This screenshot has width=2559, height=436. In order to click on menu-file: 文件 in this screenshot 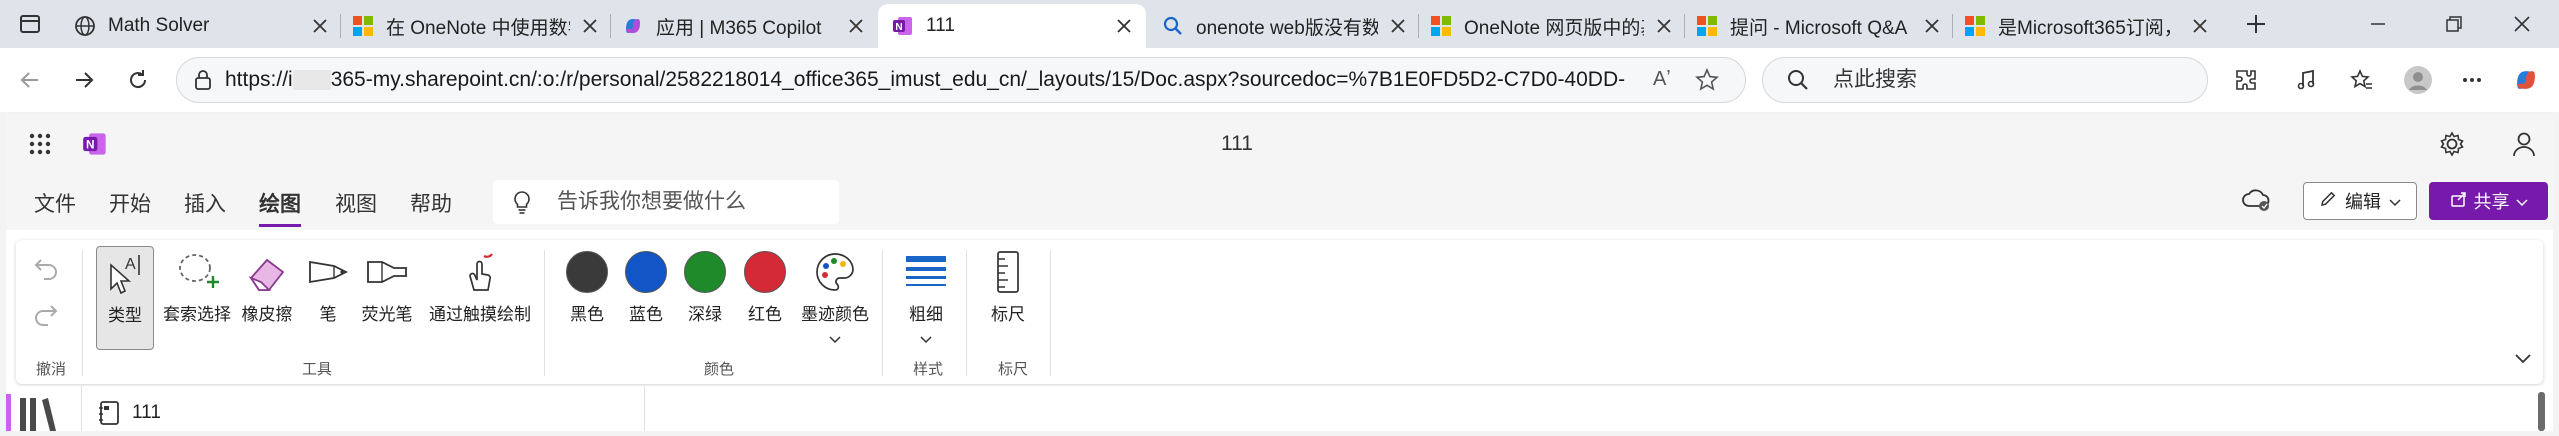, I will do `click(55, 206)`.